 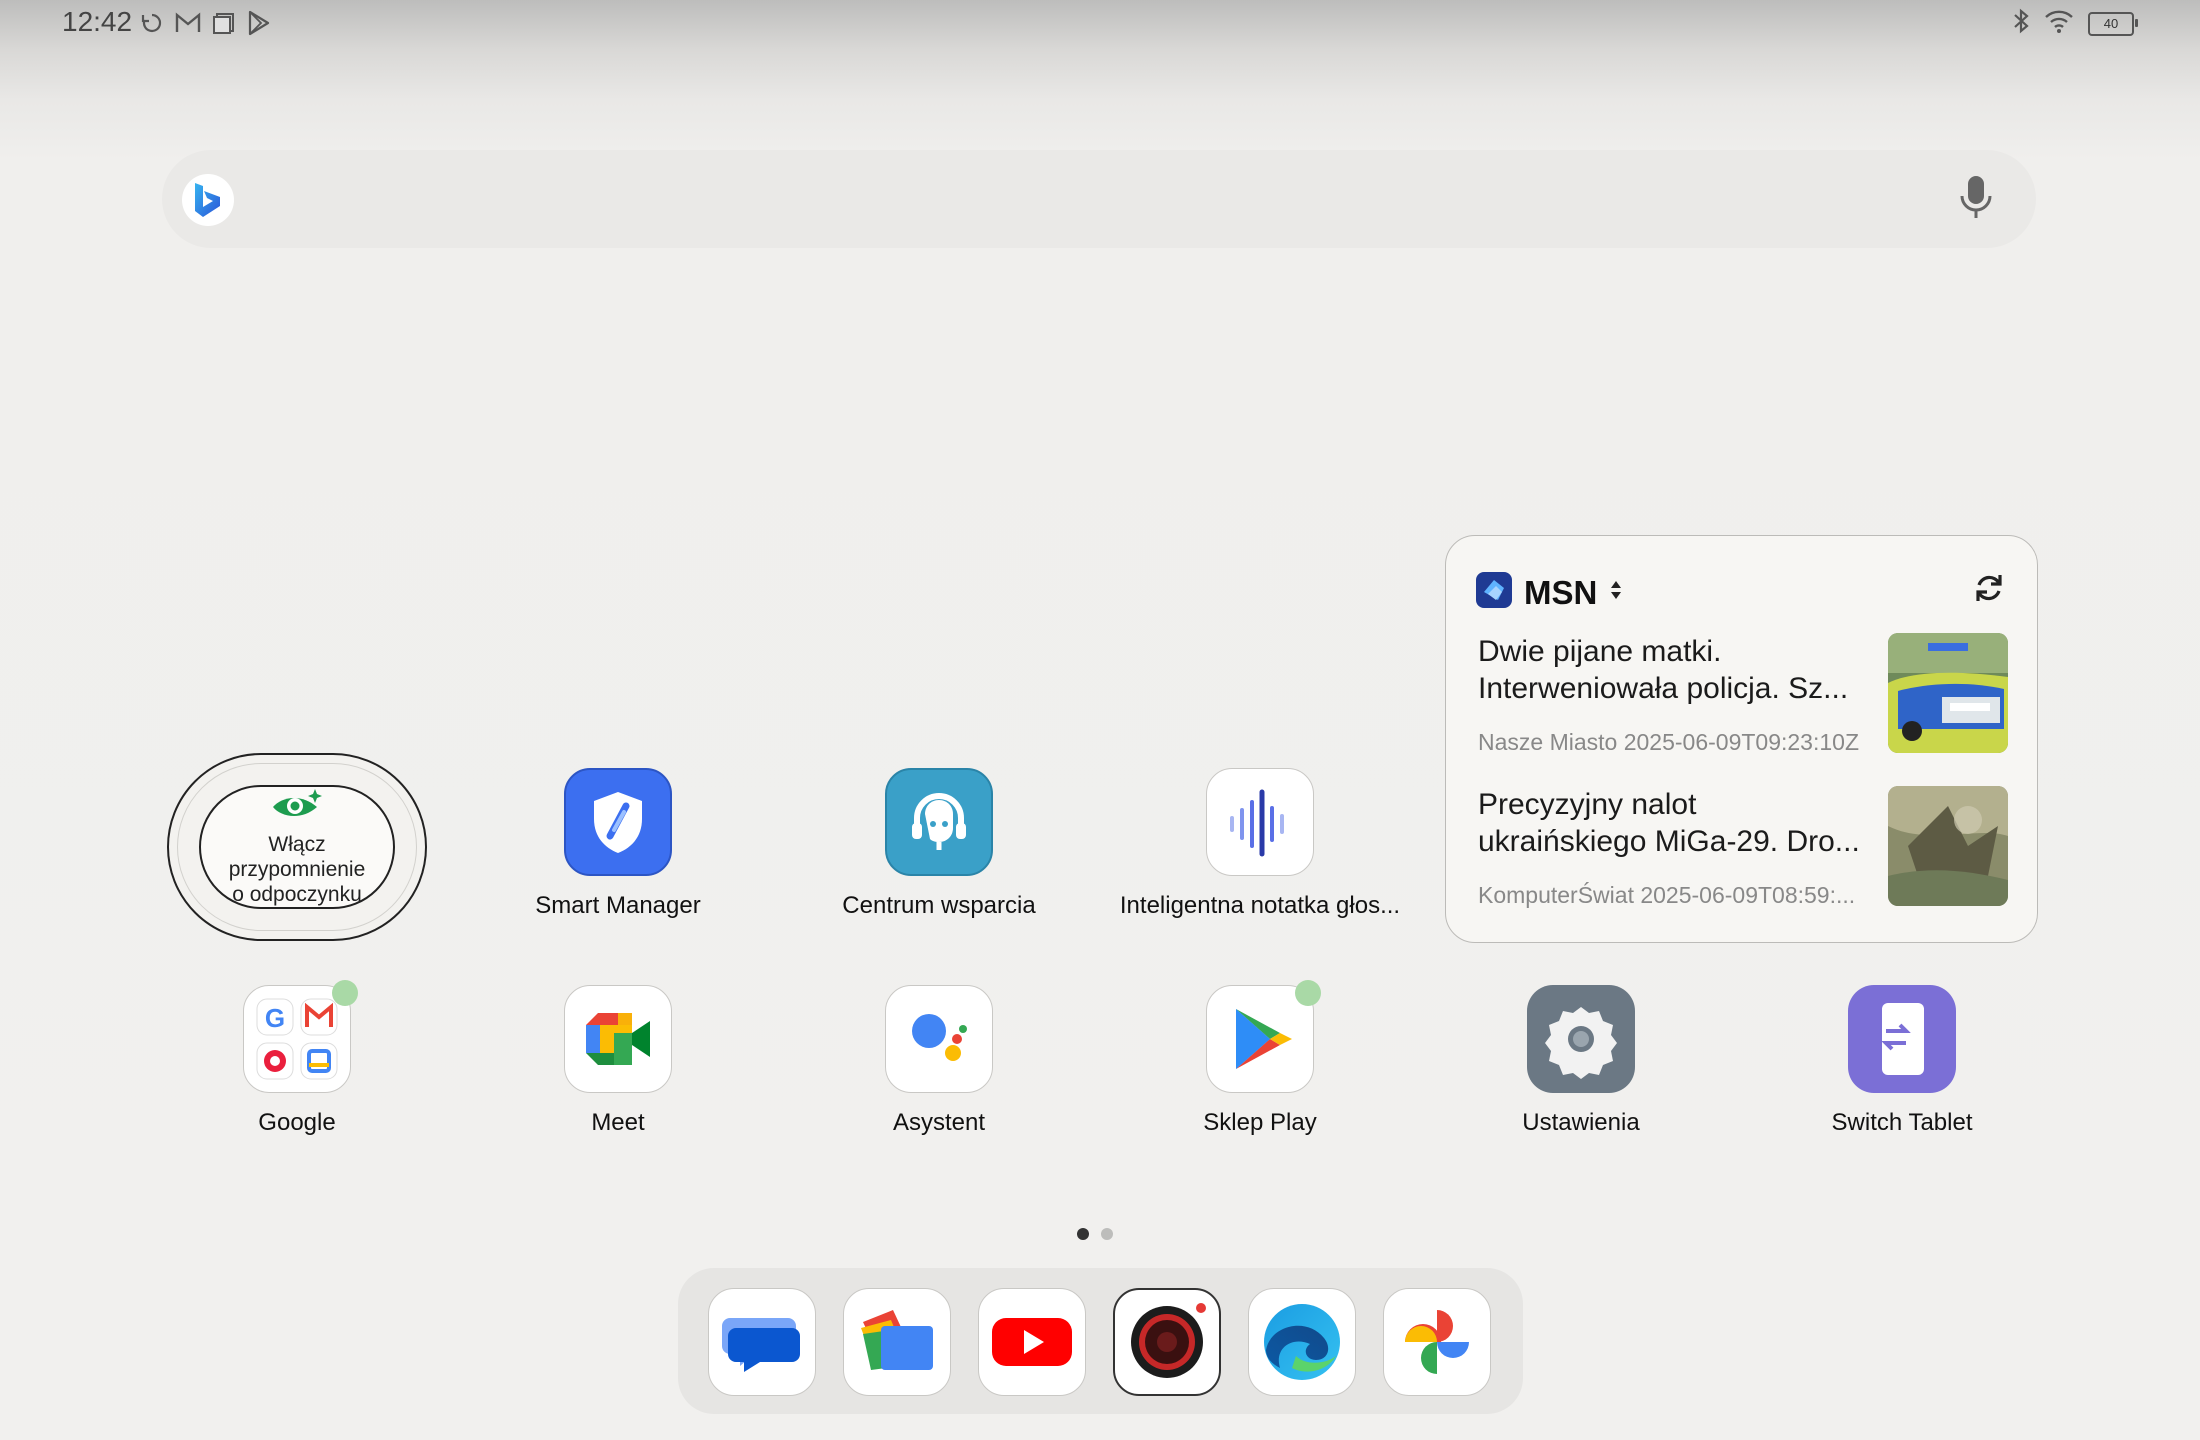 What do you see at coordinates (1561, 592) in the screenshot?
I see `msn-title: MSN` at bounding box center [1561, 592].